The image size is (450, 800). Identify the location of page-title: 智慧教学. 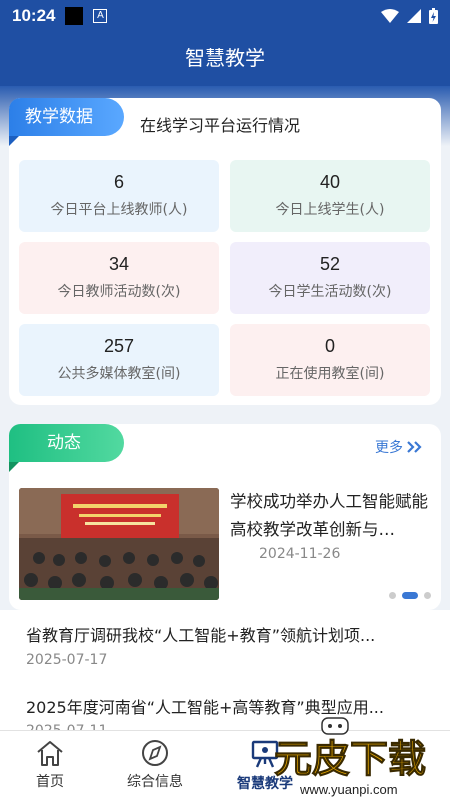
(225, 58).